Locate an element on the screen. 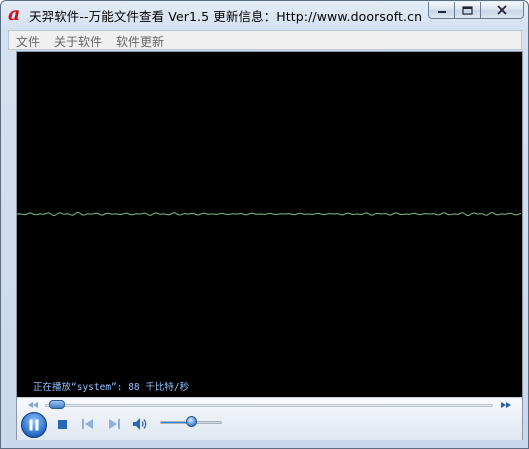  minimize-icon is located at coordinates (441, 12).